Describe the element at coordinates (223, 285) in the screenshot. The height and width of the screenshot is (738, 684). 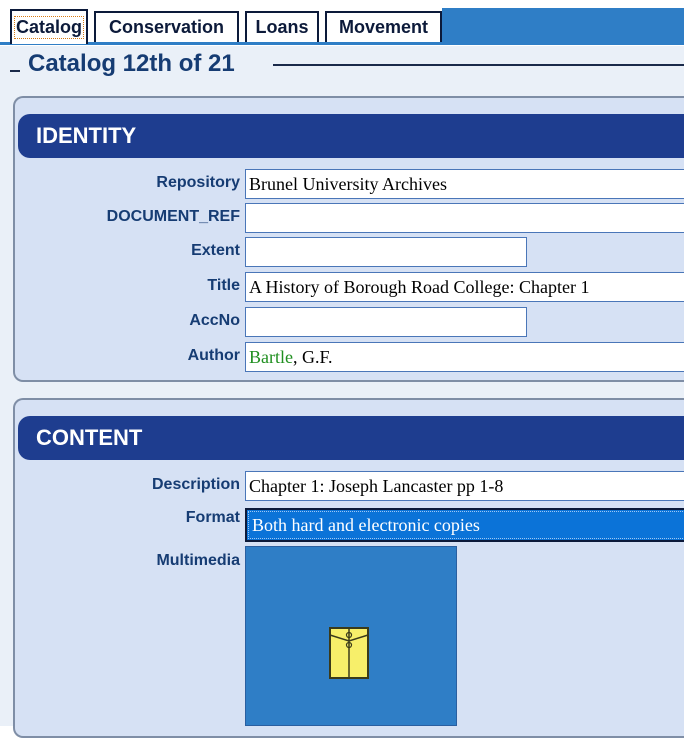
I see `title-label: Title` at that location.